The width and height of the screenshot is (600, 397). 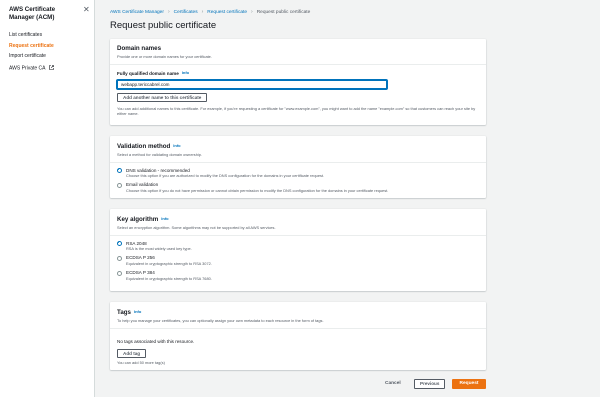 What do you see at coordinates (393, 383) in the screenshot?
I see `cancel-button: Cancel` at bounding box center [393, 383].